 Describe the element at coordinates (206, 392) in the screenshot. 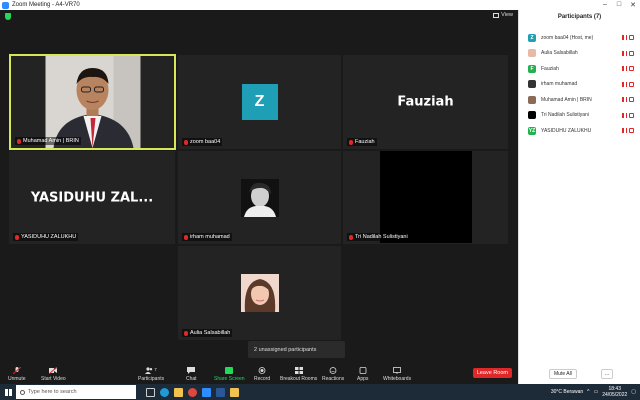

I see `zoom-taskbar-icon` at that location.